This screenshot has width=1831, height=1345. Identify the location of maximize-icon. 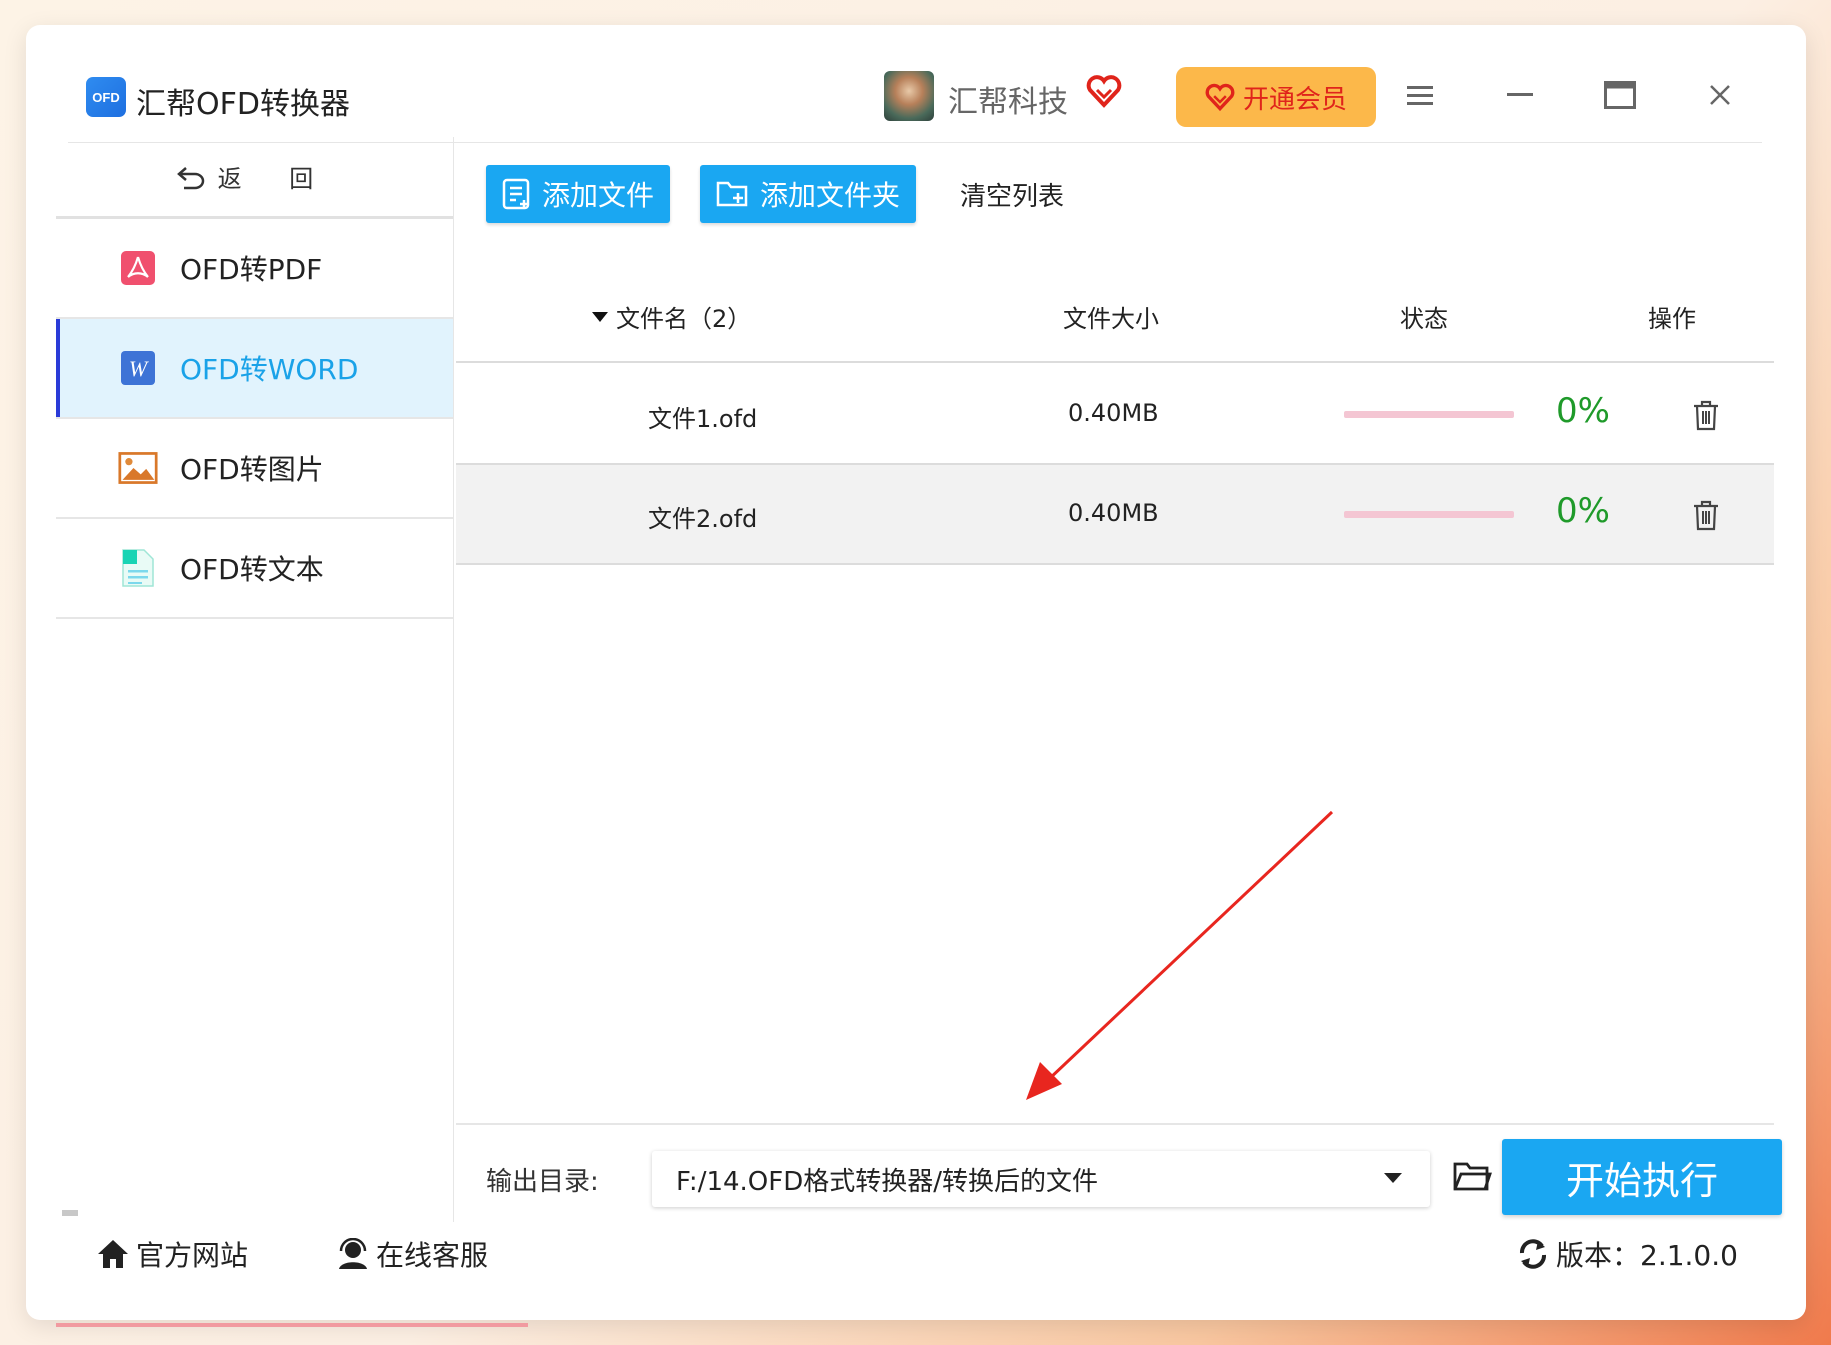
(1620, 95).